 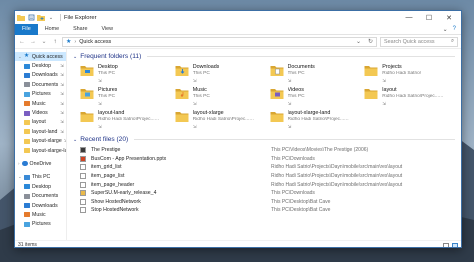 What do you see at coordinates (220, 97) in the screenshot?
I see `folder-tile-music: Music This PC ⇲` at bounding box center [220, 97].